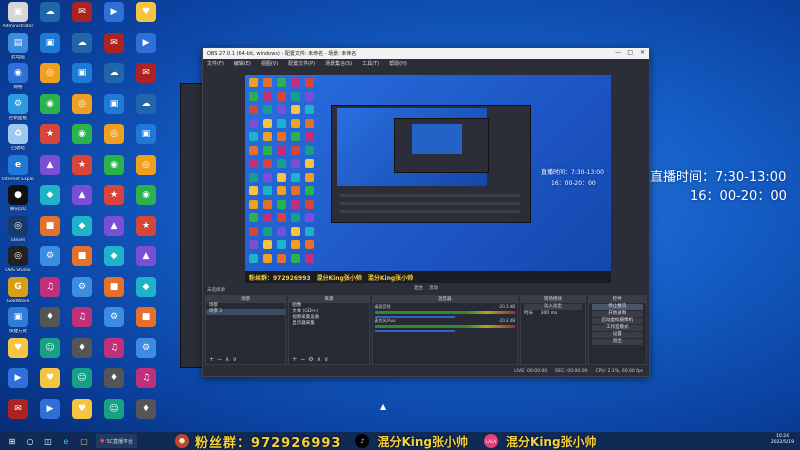  Describe the element at coordinates (84, 441) in the screenshot. I see `explorer-icon: ▢` at that location.